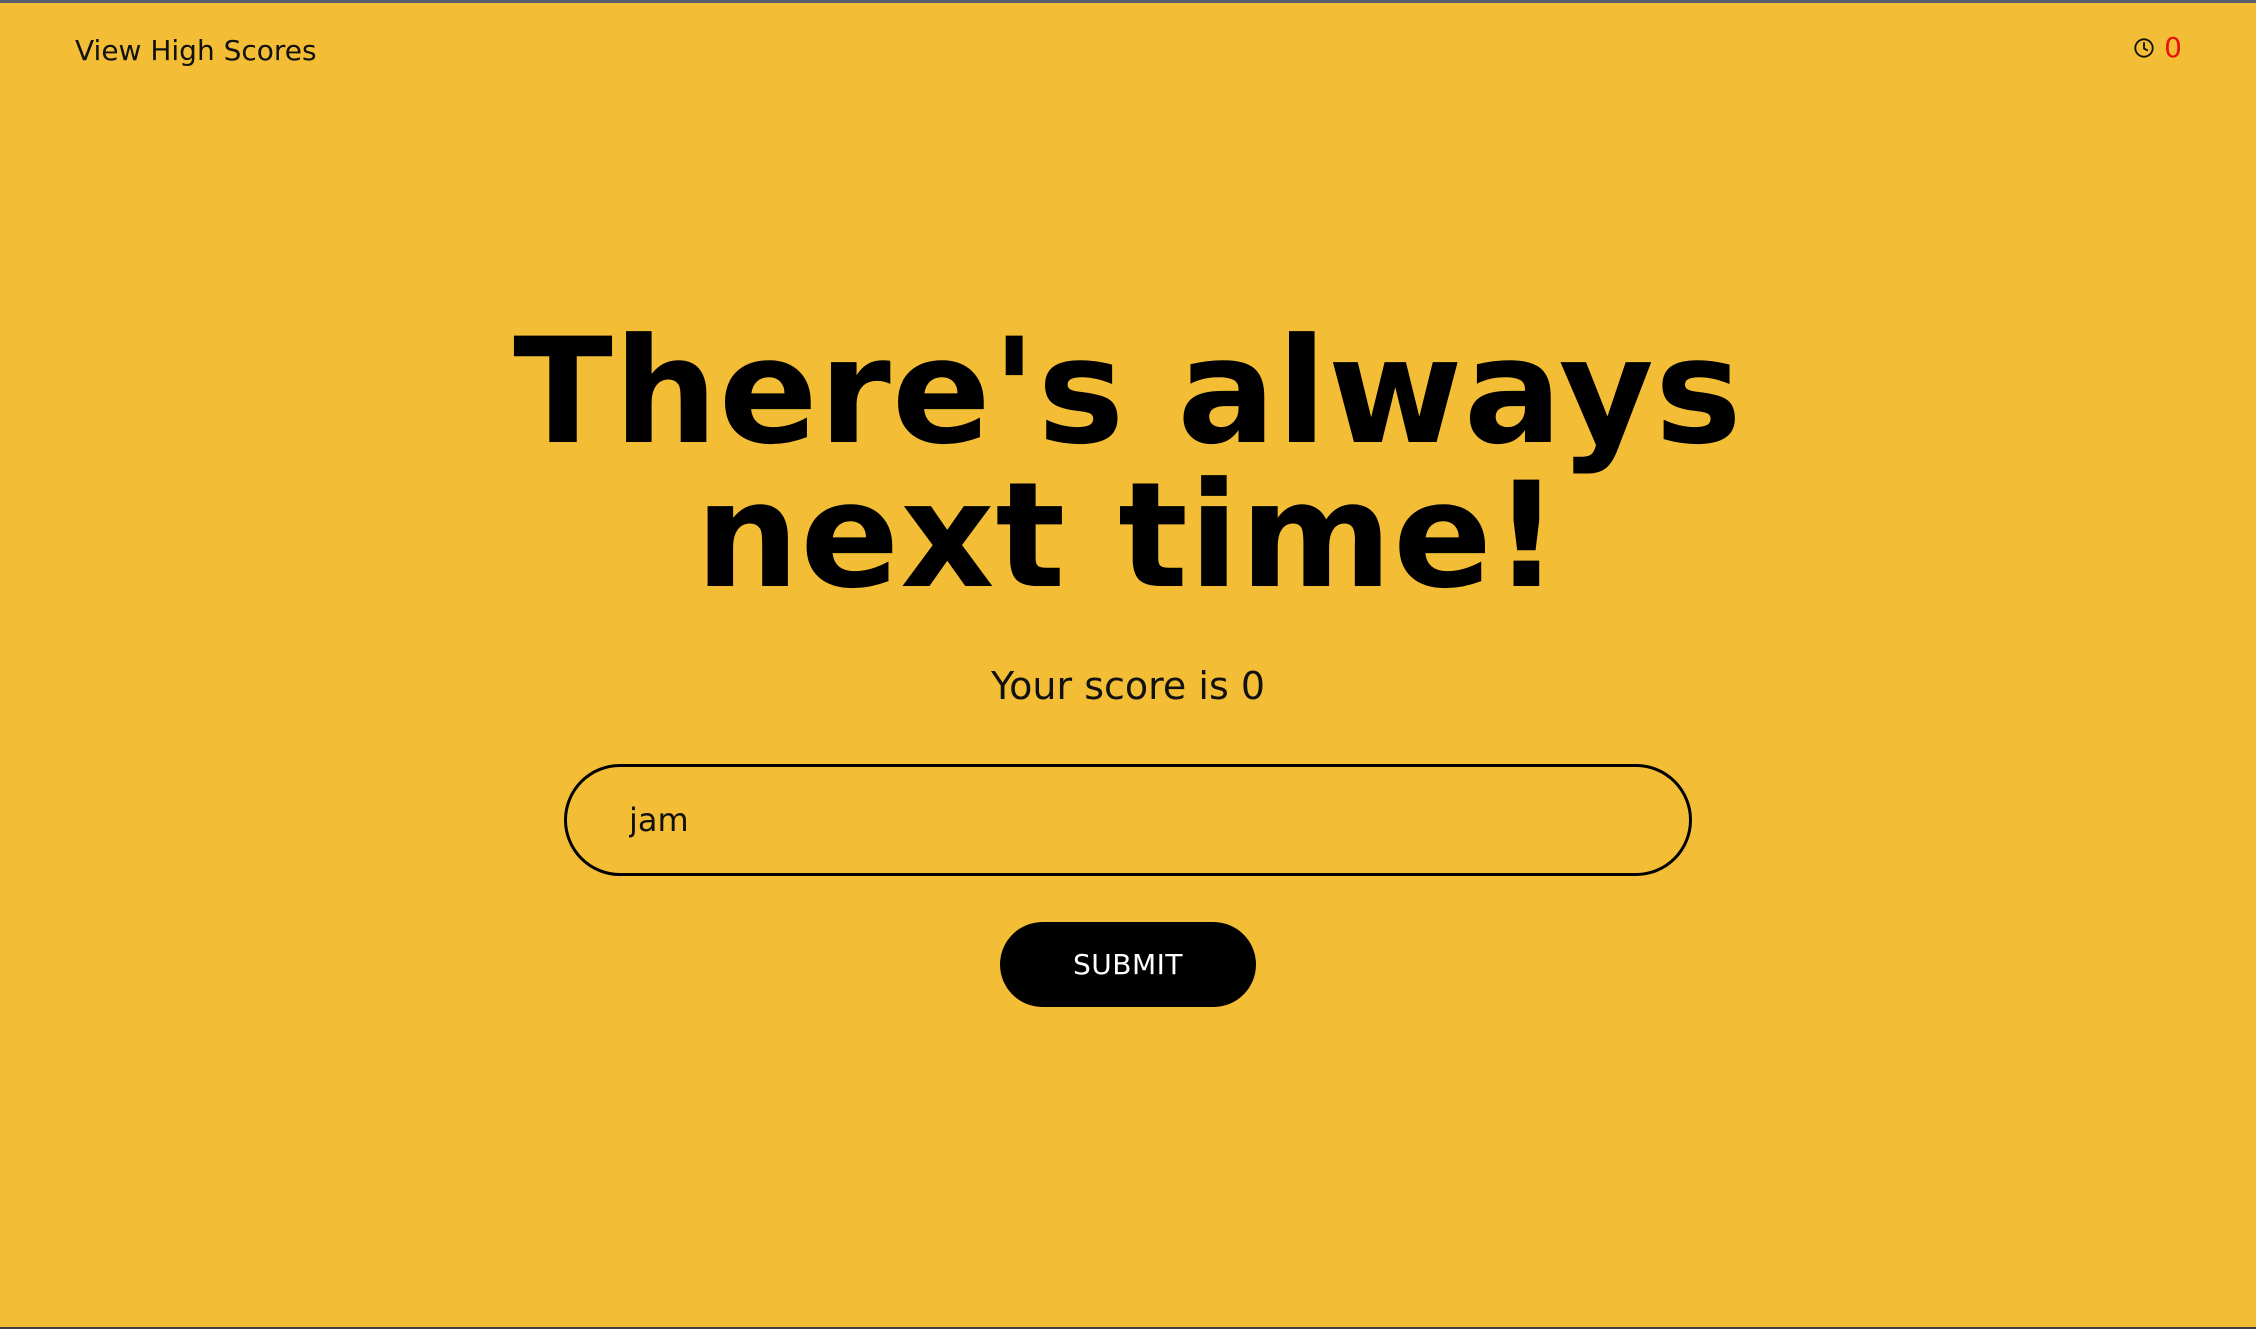  Describe the element at coordinates (1128, 964) in the screenshot. I see `submit-button: SUBMIT` at that location.